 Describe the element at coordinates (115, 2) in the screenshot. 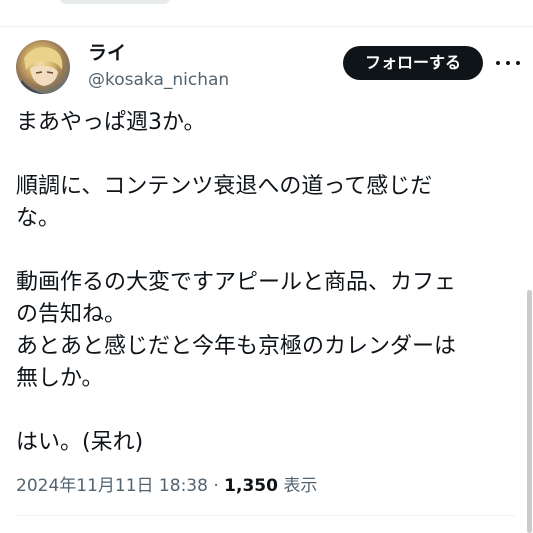

I see `previous-post-fragment` at that location.